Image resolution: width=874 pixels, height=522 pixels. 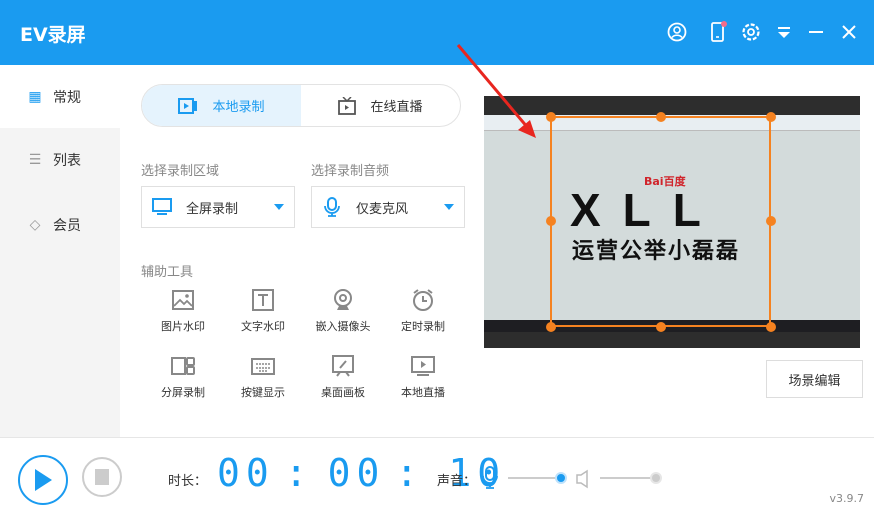 I want to click on dropdown-icon, so click(x=784, y=32).